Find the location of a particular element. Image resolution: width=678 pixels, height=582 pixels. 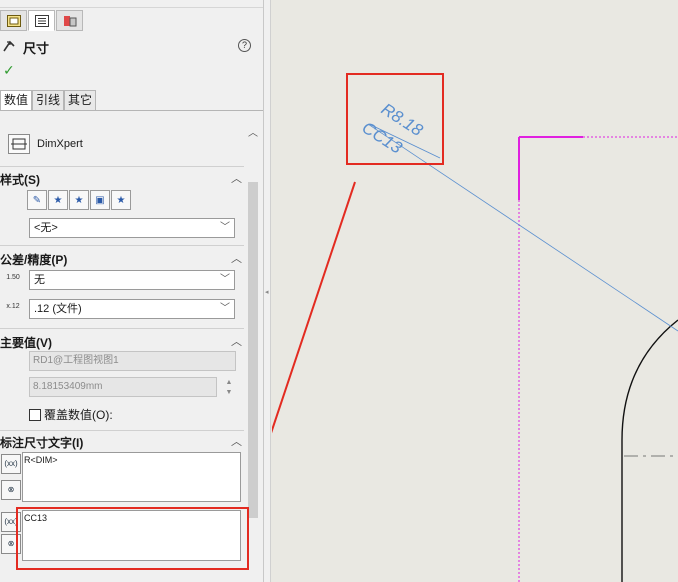

override-value-row: 覆盖数值(O): is located at coordinates (71, 414).